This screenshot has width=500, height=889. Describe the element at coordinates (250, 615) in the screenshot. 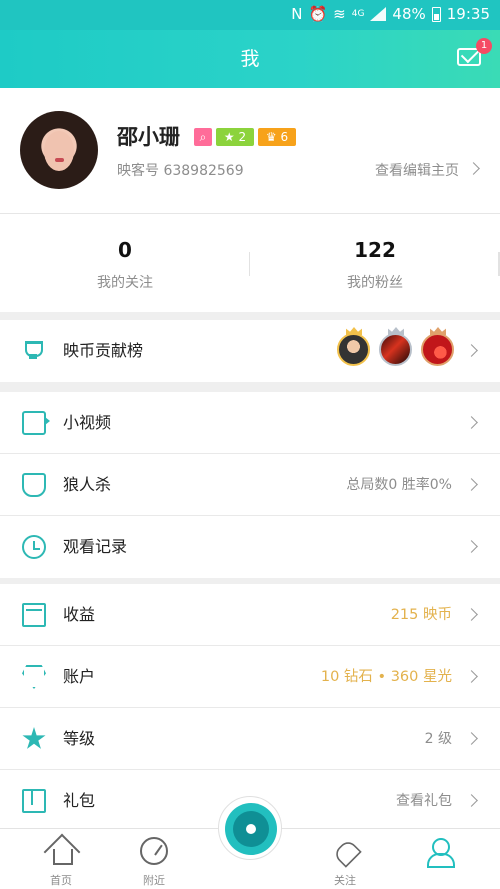

I see `list-item: 收益 215 映币` at that location.